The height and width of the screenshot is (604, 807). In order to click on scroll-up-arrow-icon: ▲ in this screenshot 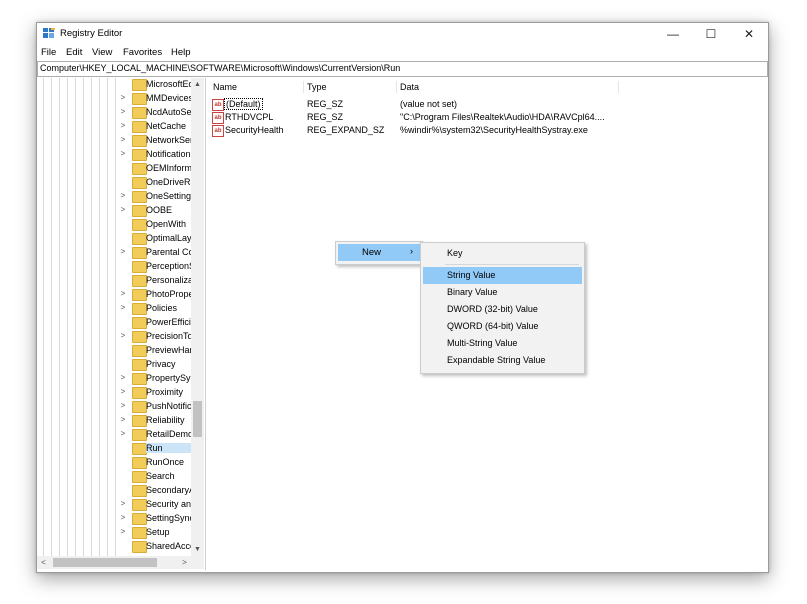, I will do `click(197, 84)`.